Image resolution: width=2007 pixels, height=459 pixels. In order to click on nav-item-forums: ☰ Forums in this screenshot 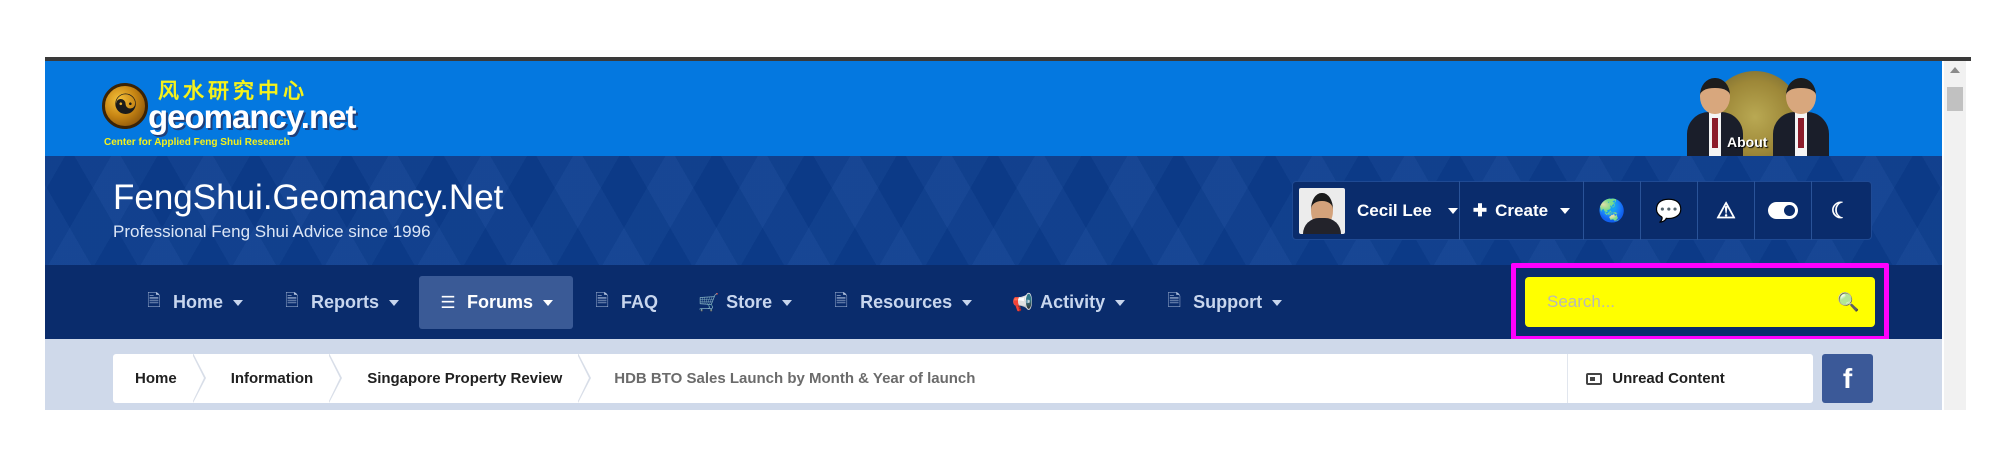, I will do `click(496, 302)`.